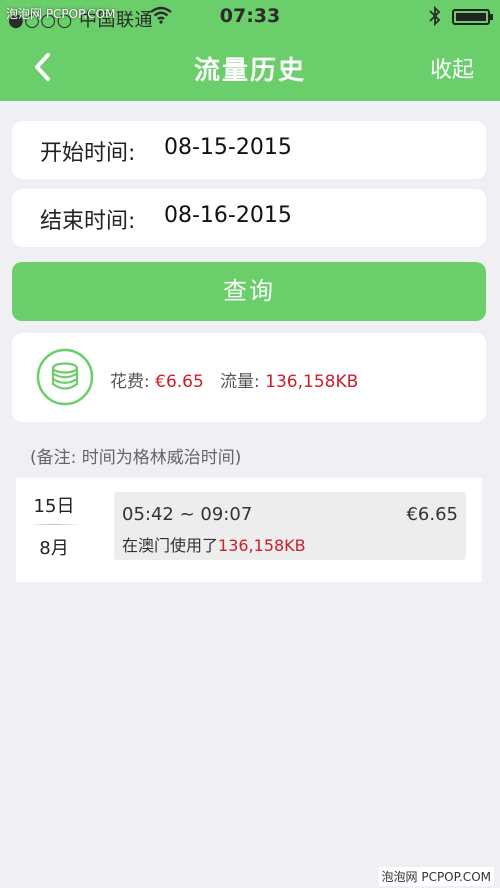 The width and height of the screenshot is (500, 888). Describe the element at coordinates (432, 514) in the screenshot. I see `record-cost: €6.65` at that location.